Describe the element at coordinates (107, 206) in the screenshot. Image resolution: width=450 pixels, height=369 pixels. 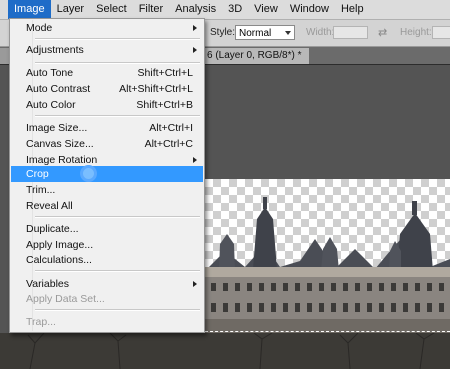
I see `menu-item-reveal-all: Reveal All` at that location.